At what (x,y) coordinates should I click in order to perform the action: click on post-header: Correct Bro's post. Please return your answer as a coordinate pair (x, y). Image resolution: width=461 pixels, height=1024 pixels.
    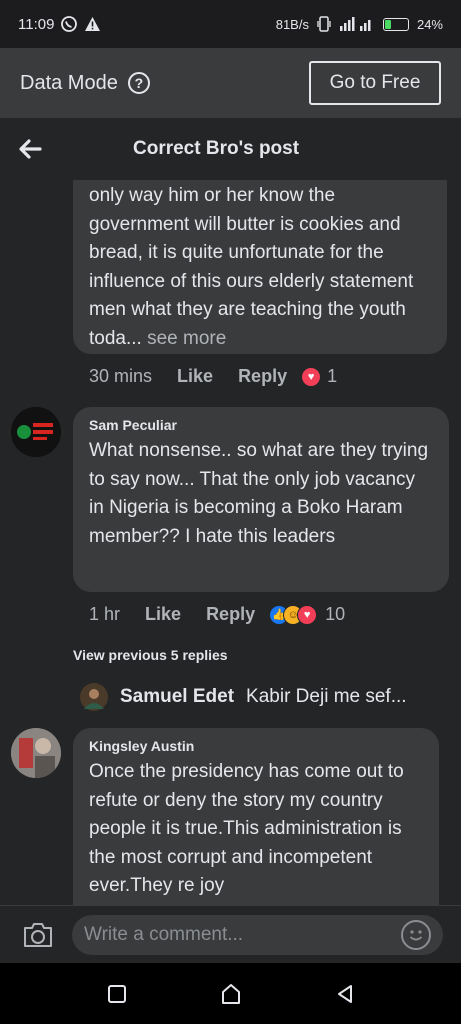
    Looking at the image, I should click on (230, 149).